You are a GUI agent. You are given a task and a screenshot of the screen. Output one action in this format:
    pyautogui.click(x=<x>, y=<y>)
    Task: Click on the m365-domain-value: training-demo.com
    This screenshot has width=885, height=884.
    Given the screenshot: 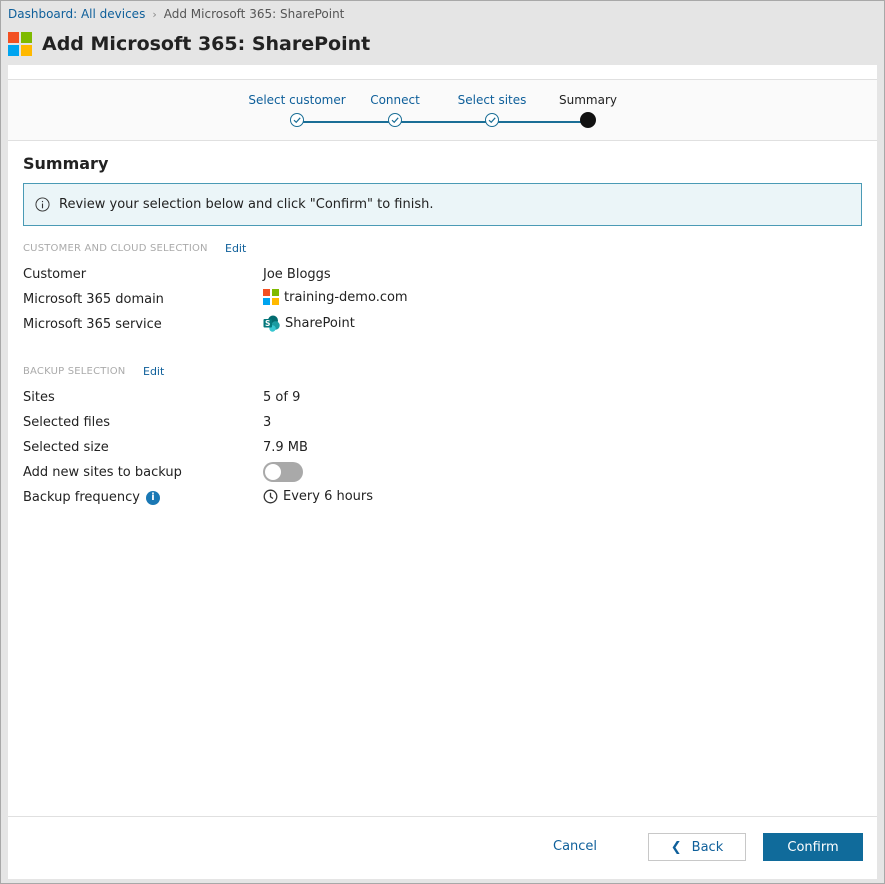 What is the action you would take?
    pyautogui.click(x=335, y=297)
    